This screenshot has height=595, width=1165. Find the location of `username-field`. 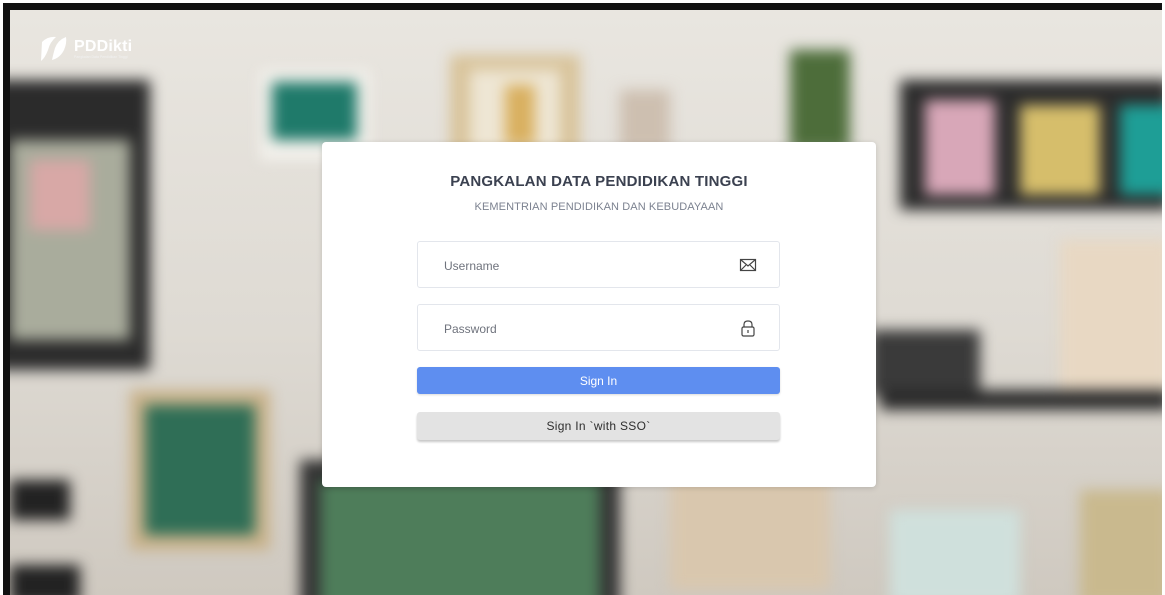

username-field is located at coordinates (598, 265).